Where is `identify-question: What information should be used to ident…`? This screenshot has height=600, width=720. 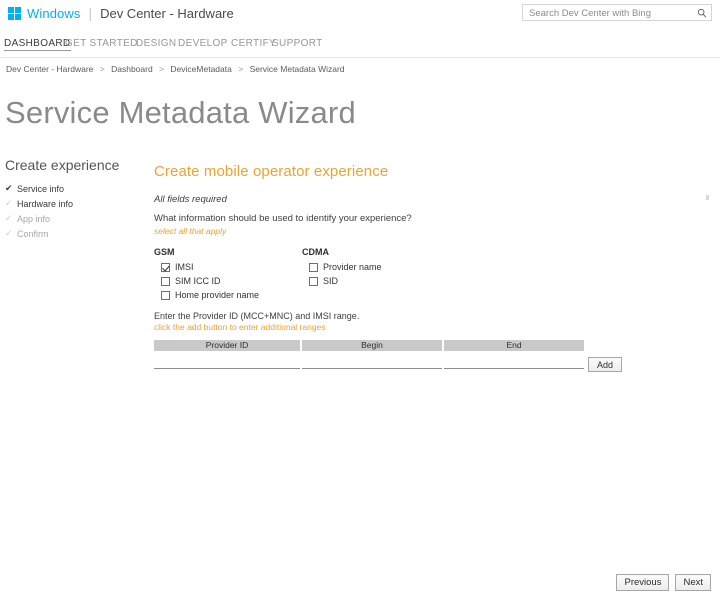 identify-question: What information should be used to ident… is located at coordinates (283, 218).